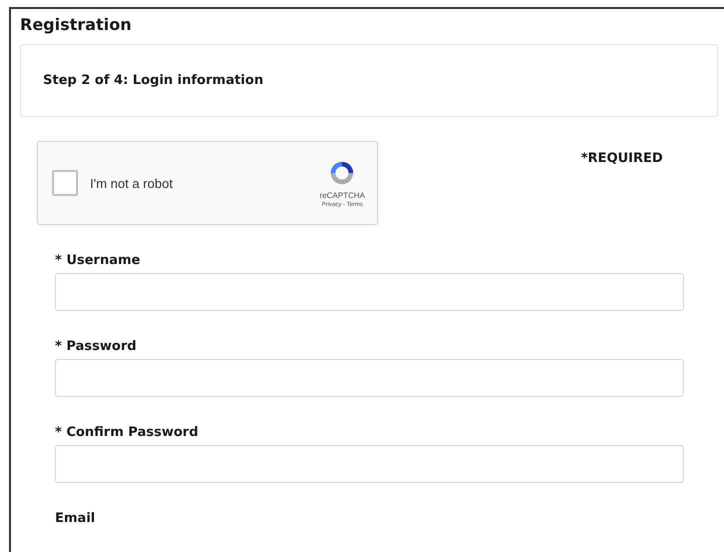 The width and height of the screenshot is (724, 552). Describe the element at coordinates (127, 433) in the screenshot. I see `field-label: * Confirm Password` at that location.